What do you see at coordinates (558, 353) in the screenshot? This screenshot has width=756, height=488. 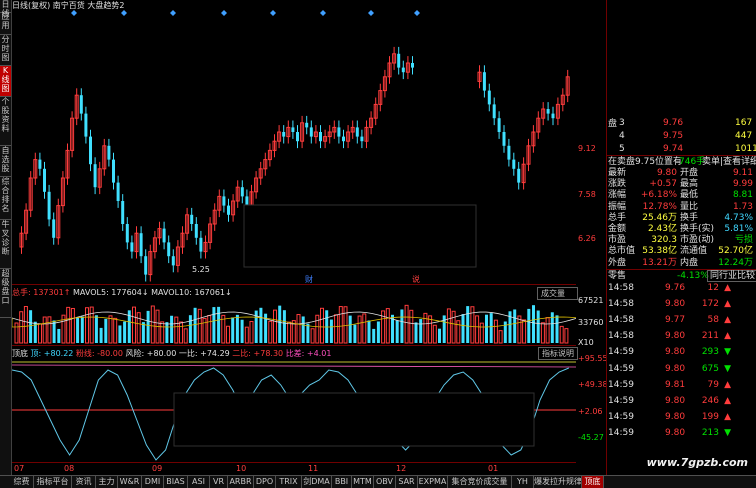 I see `indicator-help-button: 指标说明` at bounding box center [558, 353].